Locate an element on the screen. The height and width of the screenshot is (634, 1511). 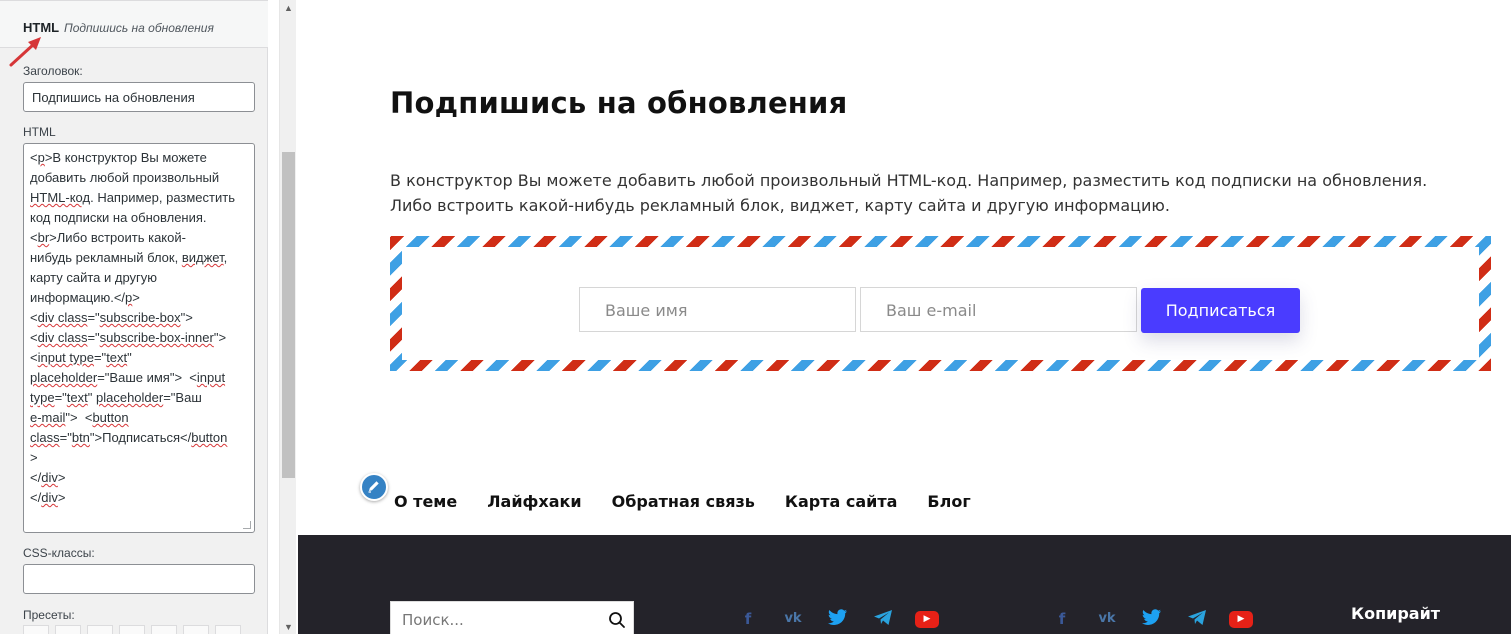
menu-item: Блог is located at coordinates (948, 501).